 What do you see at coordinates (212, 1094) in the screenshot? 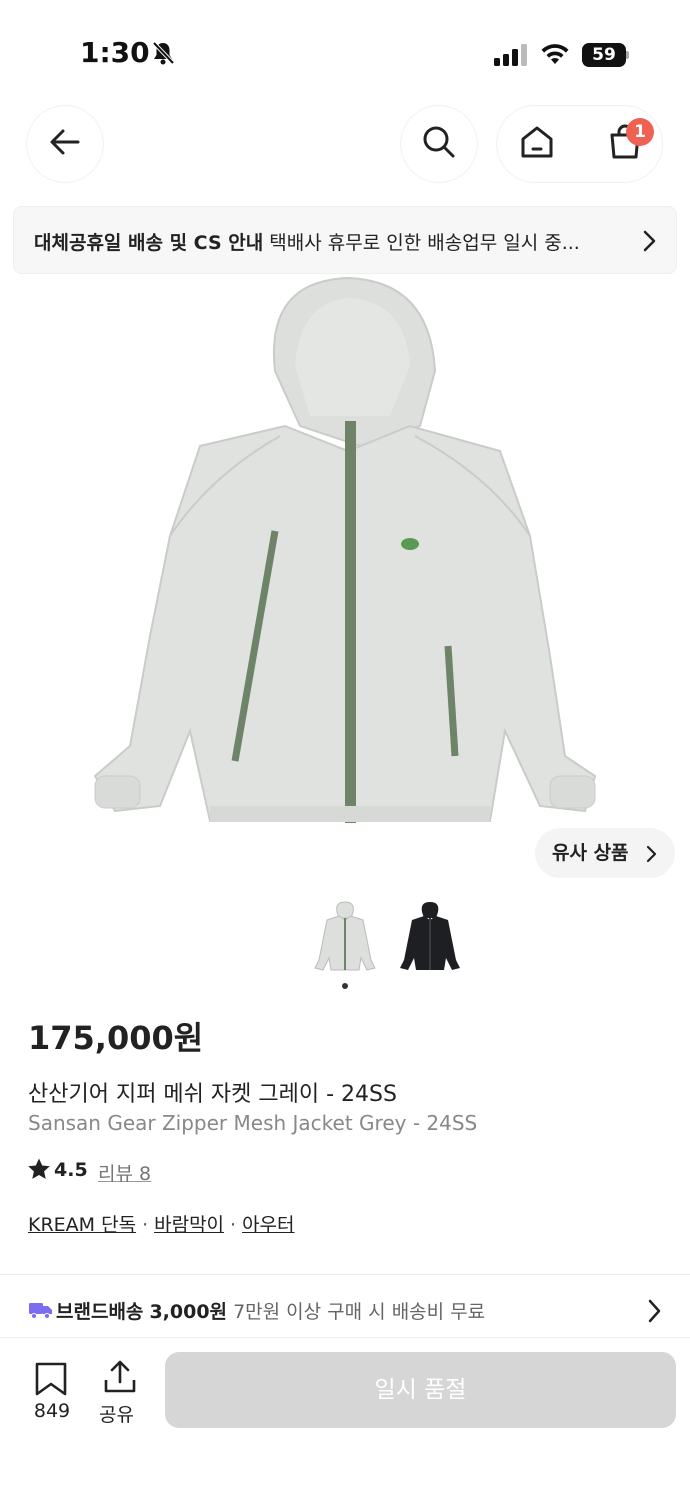
I see `product-name-ko: 산산기어 지퍼 메쉬 자켓 그레이 - 24SS` at bounding box center [212, 1094].